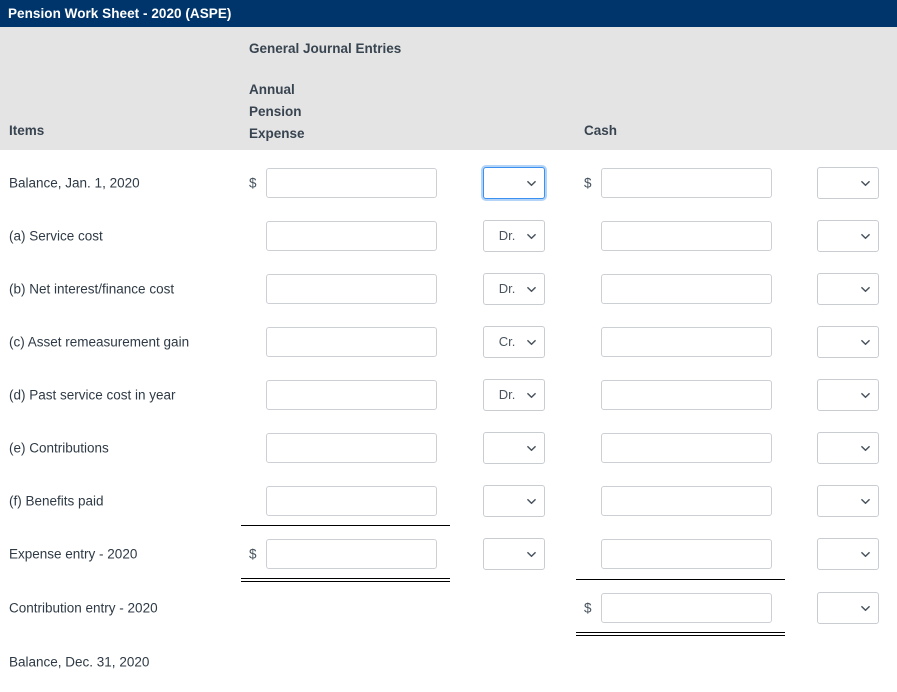 The height and width of the screenshot is (692, 897). What do you see at coordinates (83, 607) in the screenshot?
I see `row-label: Contribution entry - 2020` at bounding box center [83, 607].